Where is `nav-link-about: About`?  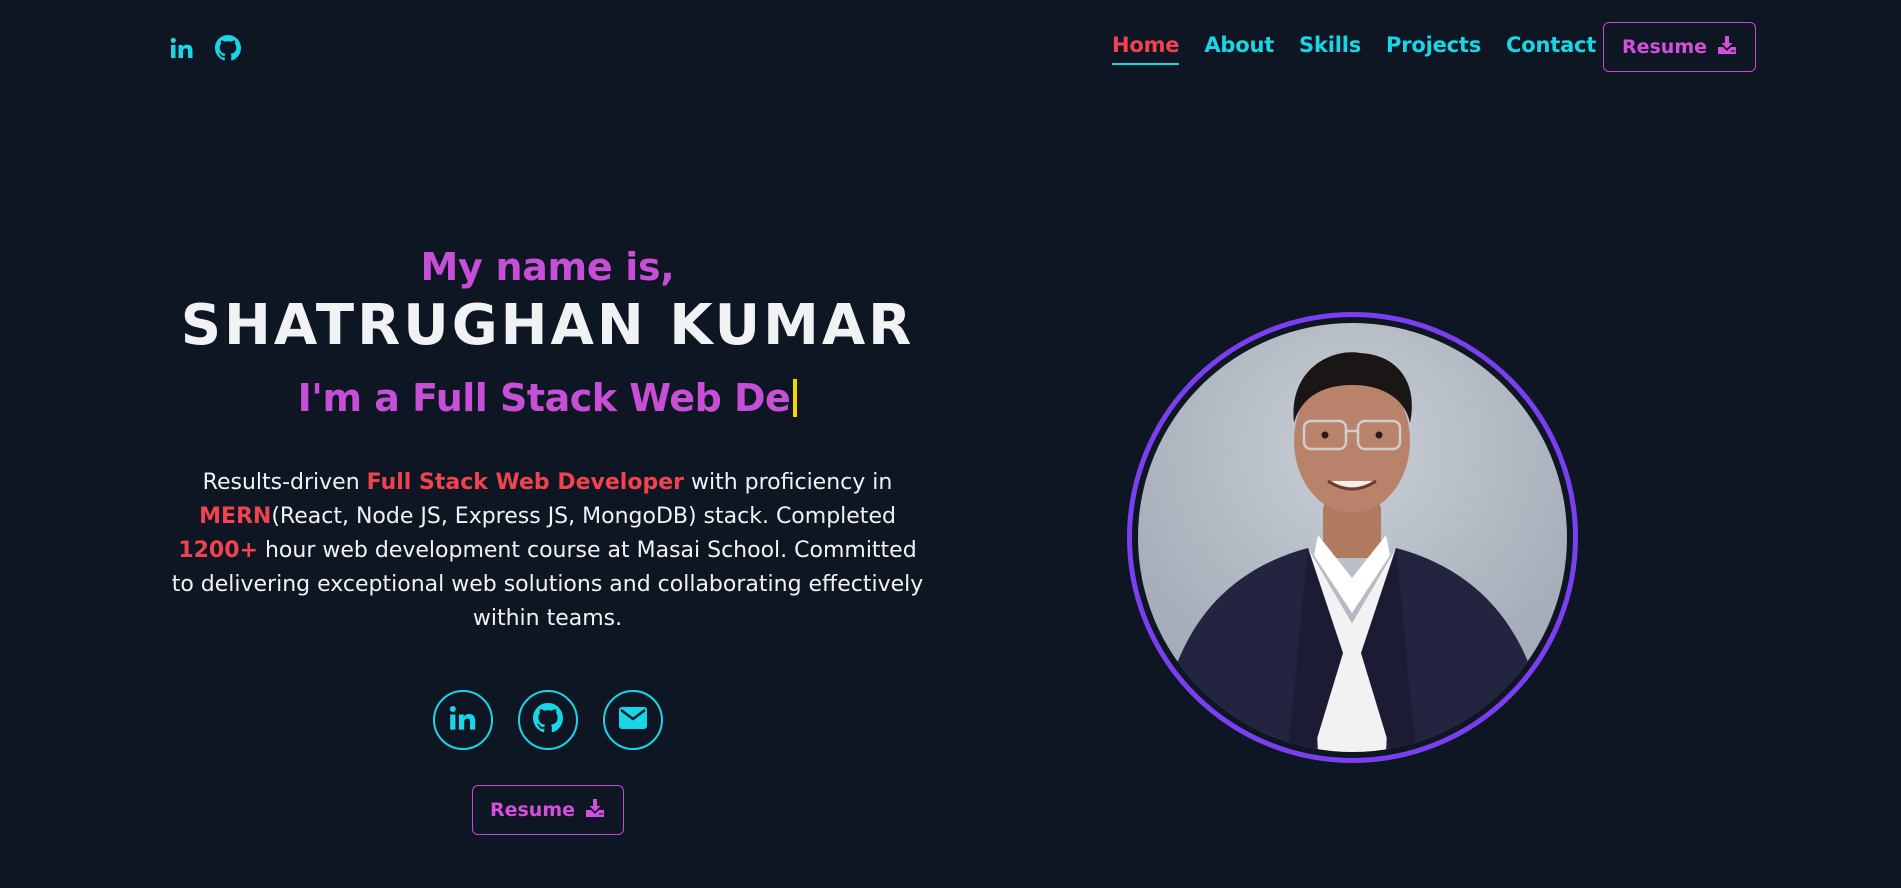 nav-link-about: About is located at coordinates (1239, 47).